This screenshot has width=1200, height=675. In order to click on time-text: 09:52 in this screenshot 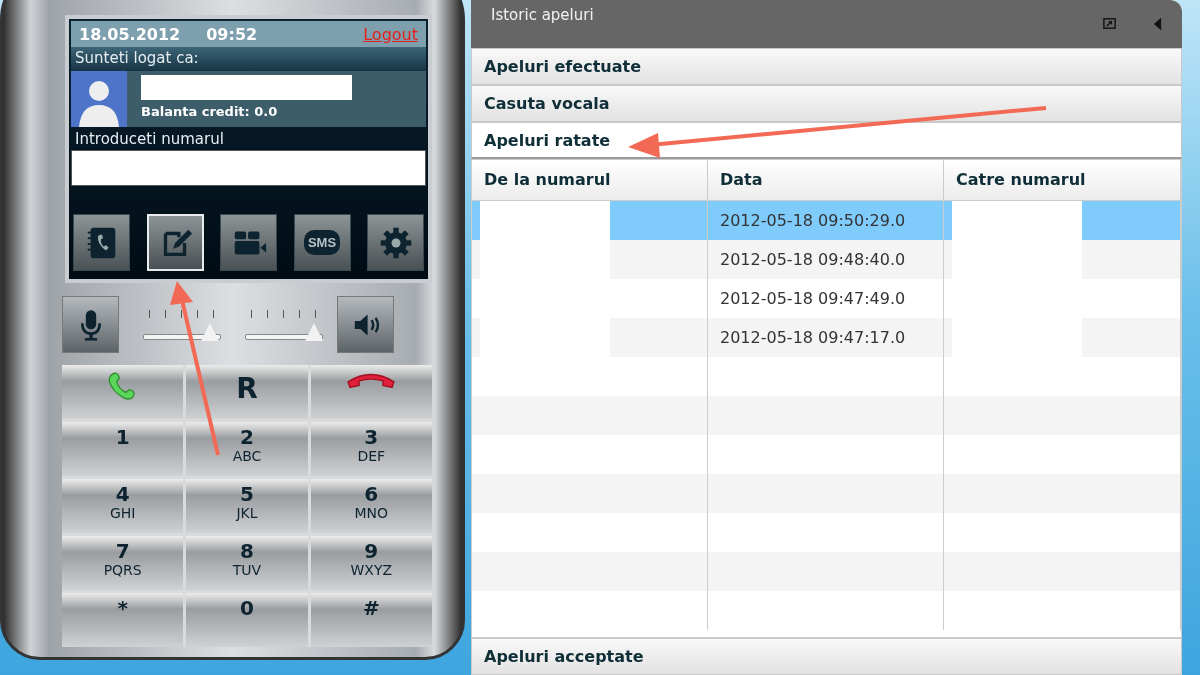, I will do `click(232, 34)`.